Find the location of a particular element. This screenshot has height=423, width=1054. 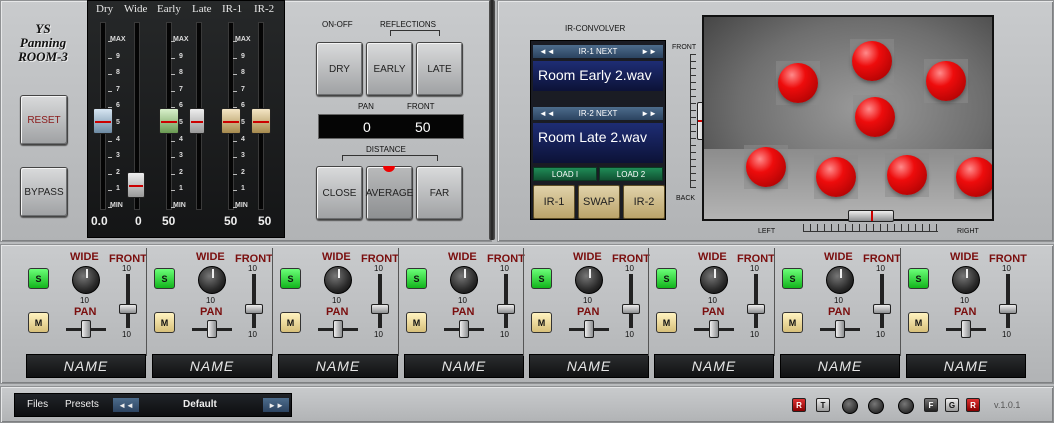

early-button: EARLY is located at coordinates (389, 69).